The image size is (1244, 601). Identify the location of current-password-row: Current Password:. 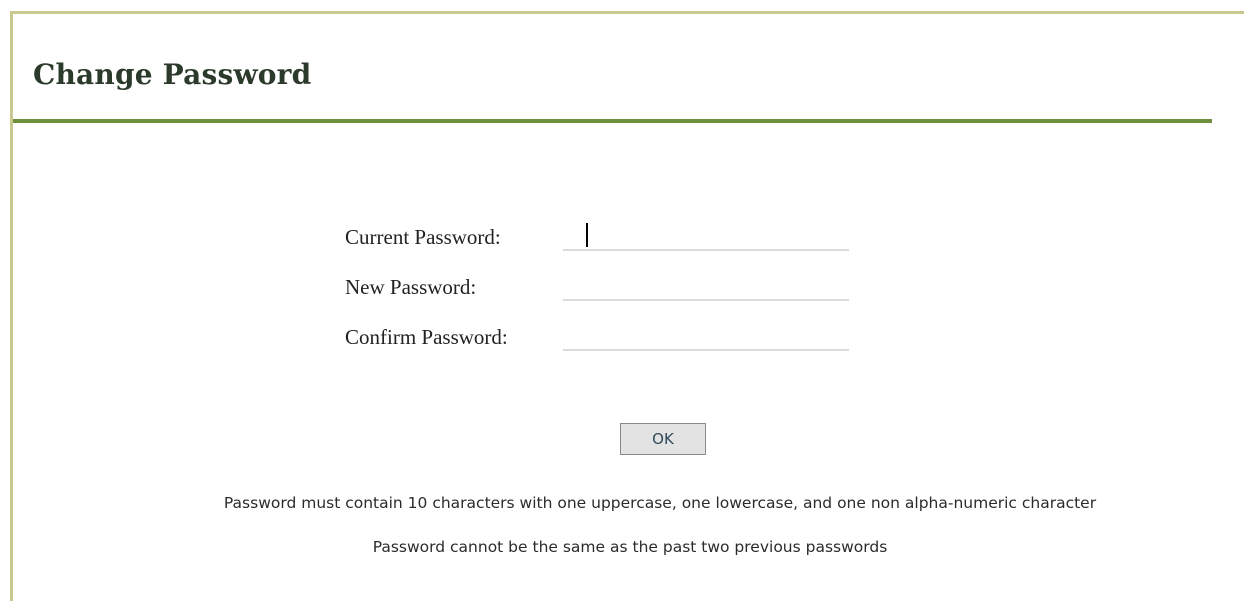
(605, 244).